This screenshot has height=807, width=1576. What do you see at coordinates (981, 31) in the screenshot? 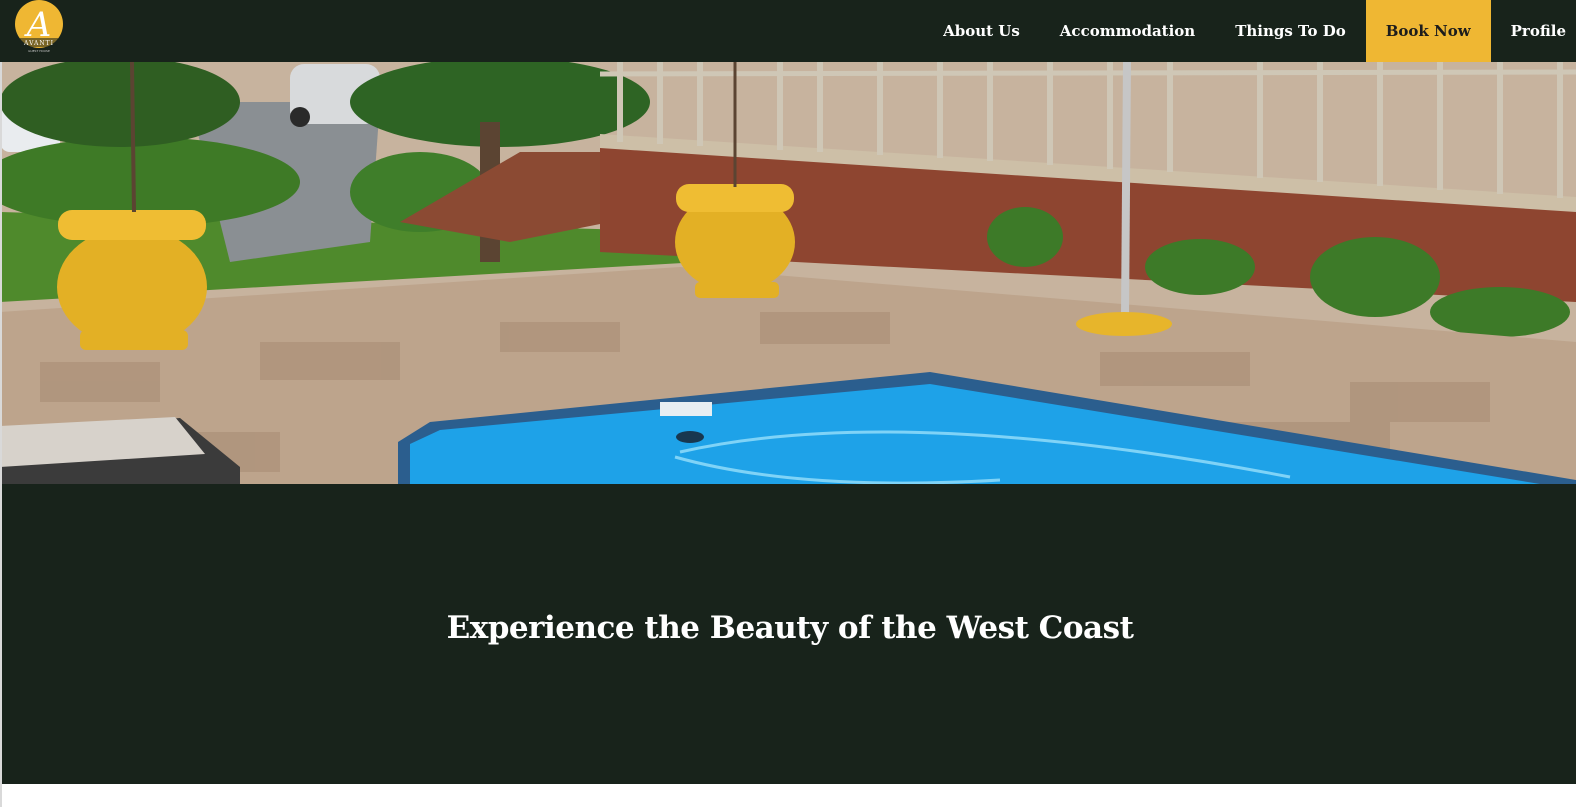
I see `nav-about-us: About Us` at bounding box center [981, 31].